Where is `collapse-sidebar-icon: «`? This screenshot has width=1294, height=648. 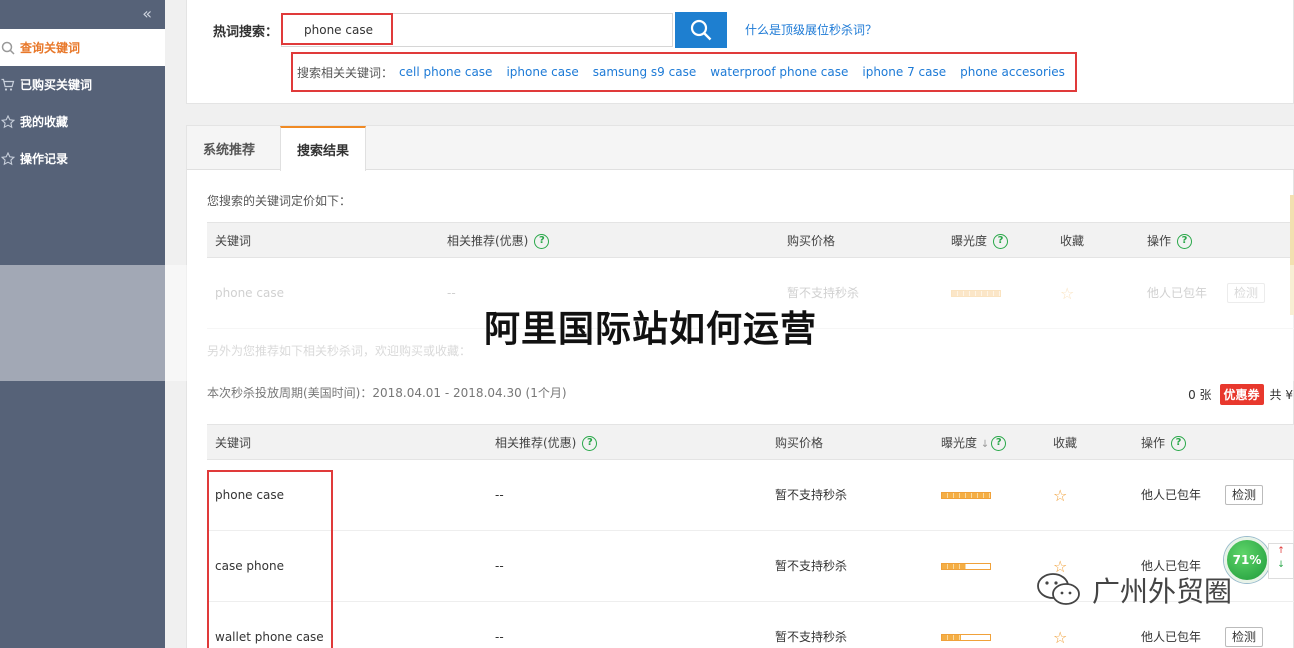 collapse-sidebar-icon: « is located at coordinates (147, 13).